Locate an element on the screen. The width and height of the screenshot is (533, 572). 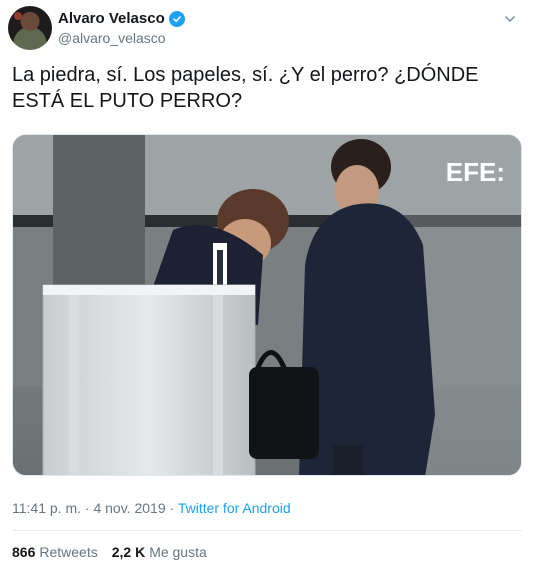
retweets-count: 866 is located at coordinates (24, 552).